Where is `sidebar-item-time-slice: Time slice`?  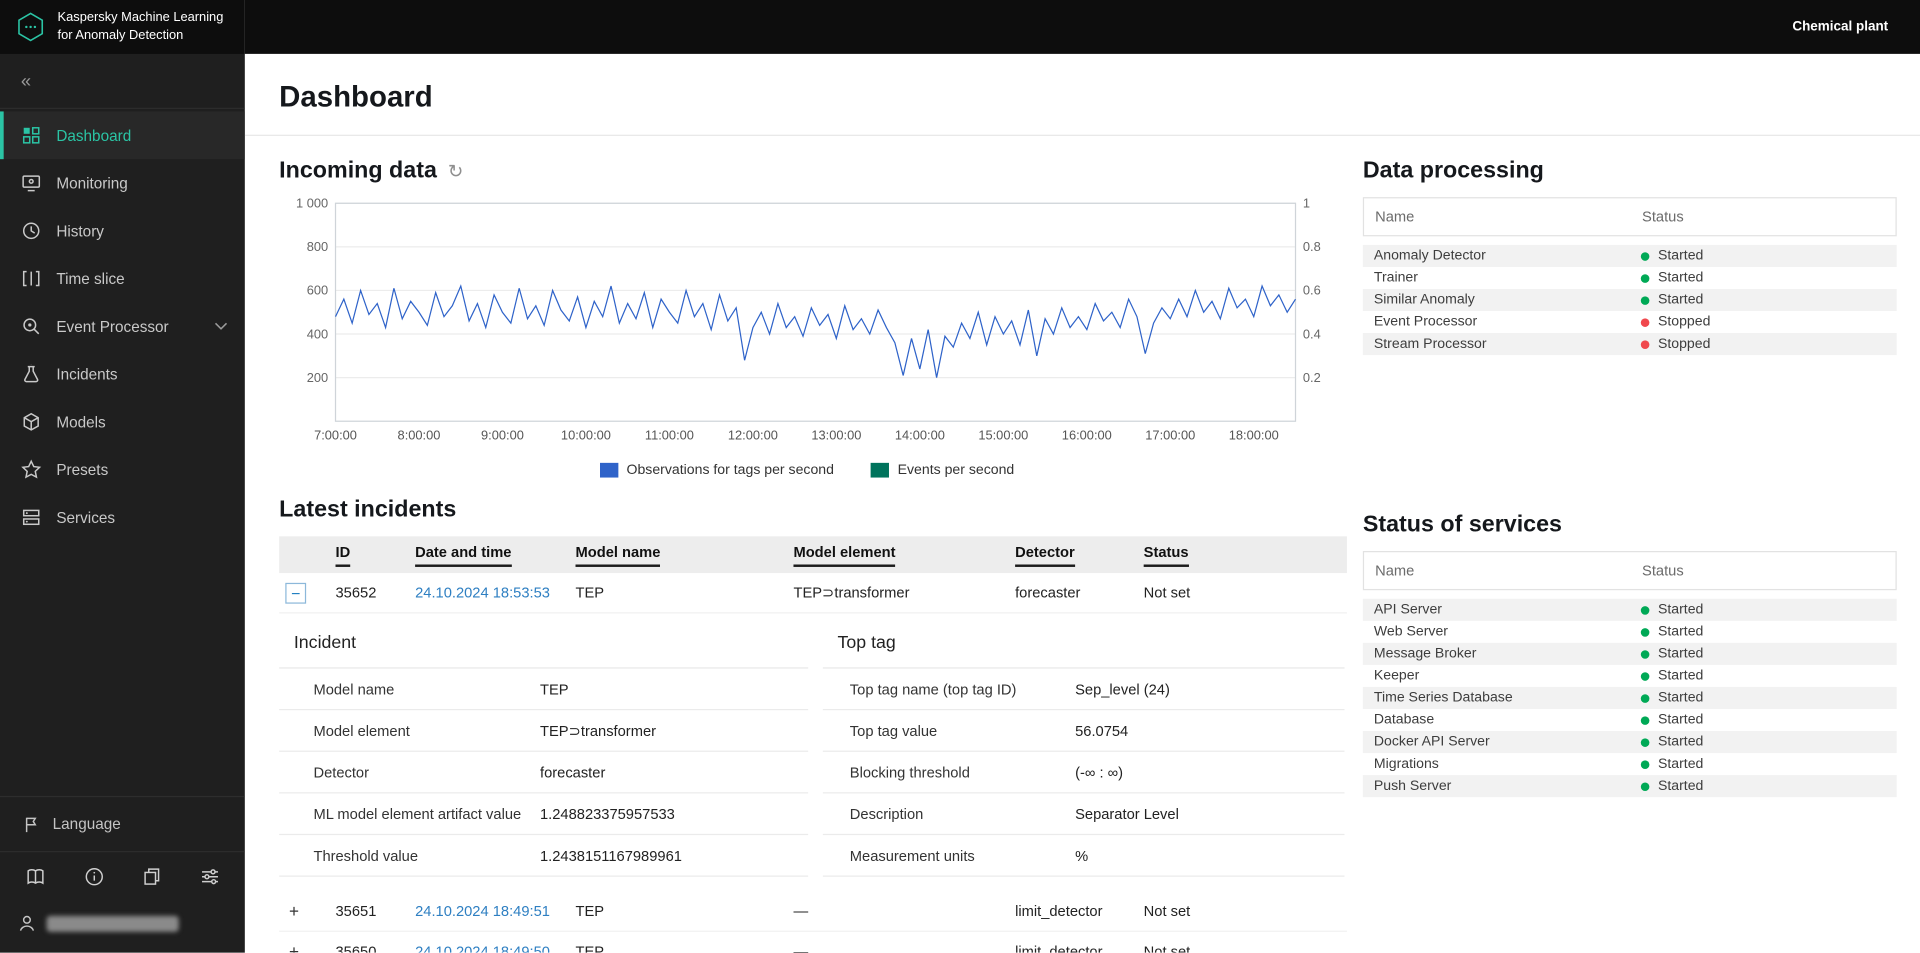
sidebar-item-time-slice: Time slice is located at coordinates (122, 279).